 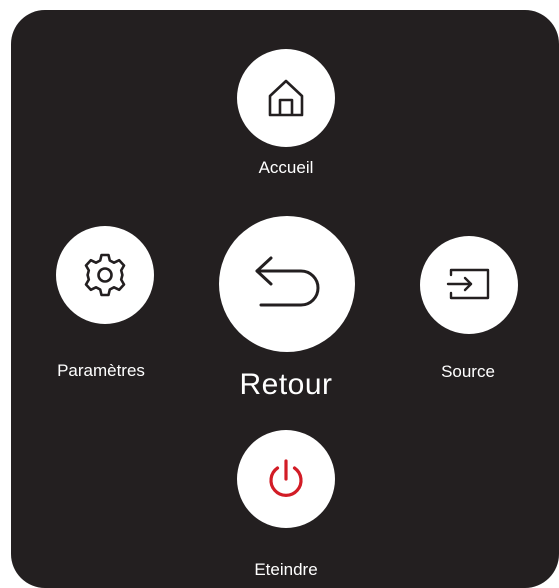 I want to click on source-label: Source, so click(x=468, y=371).